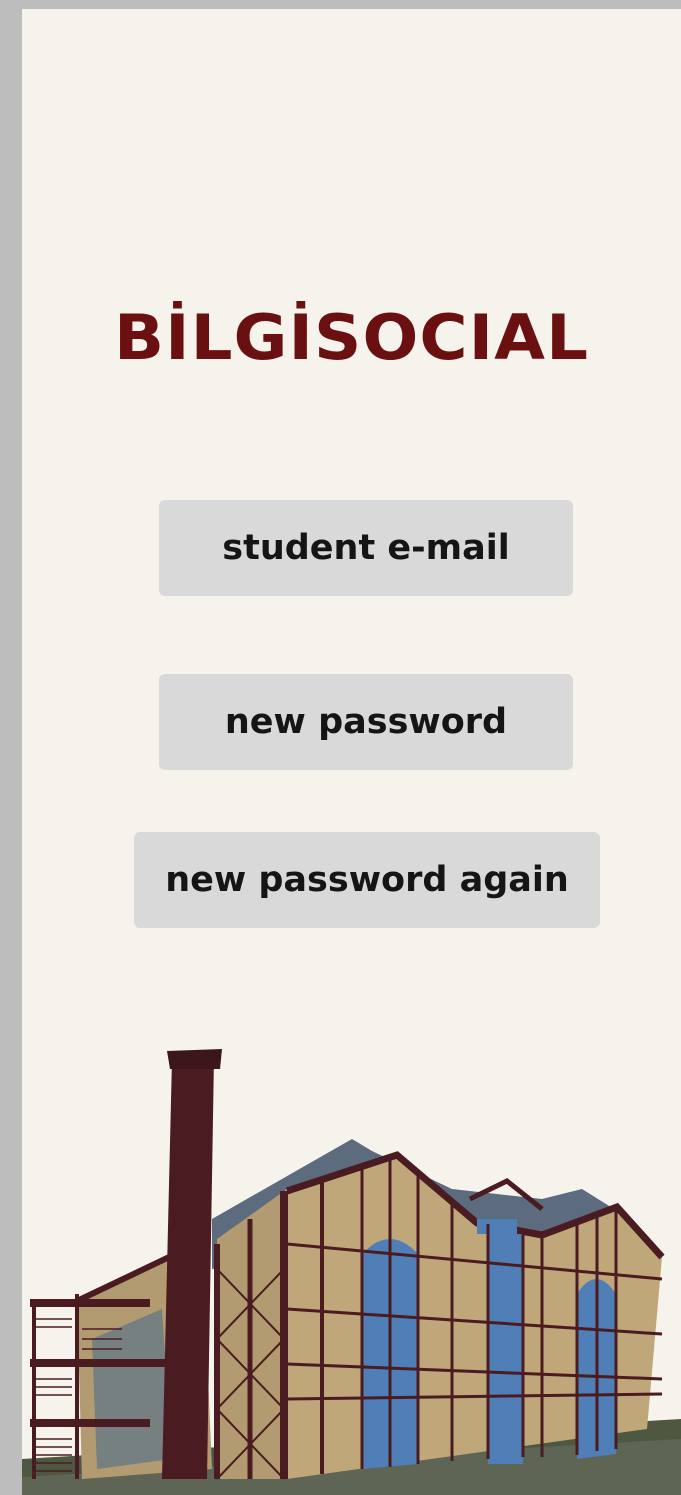  I want to click on new-password-again-field: new password again, so click(367, 880).